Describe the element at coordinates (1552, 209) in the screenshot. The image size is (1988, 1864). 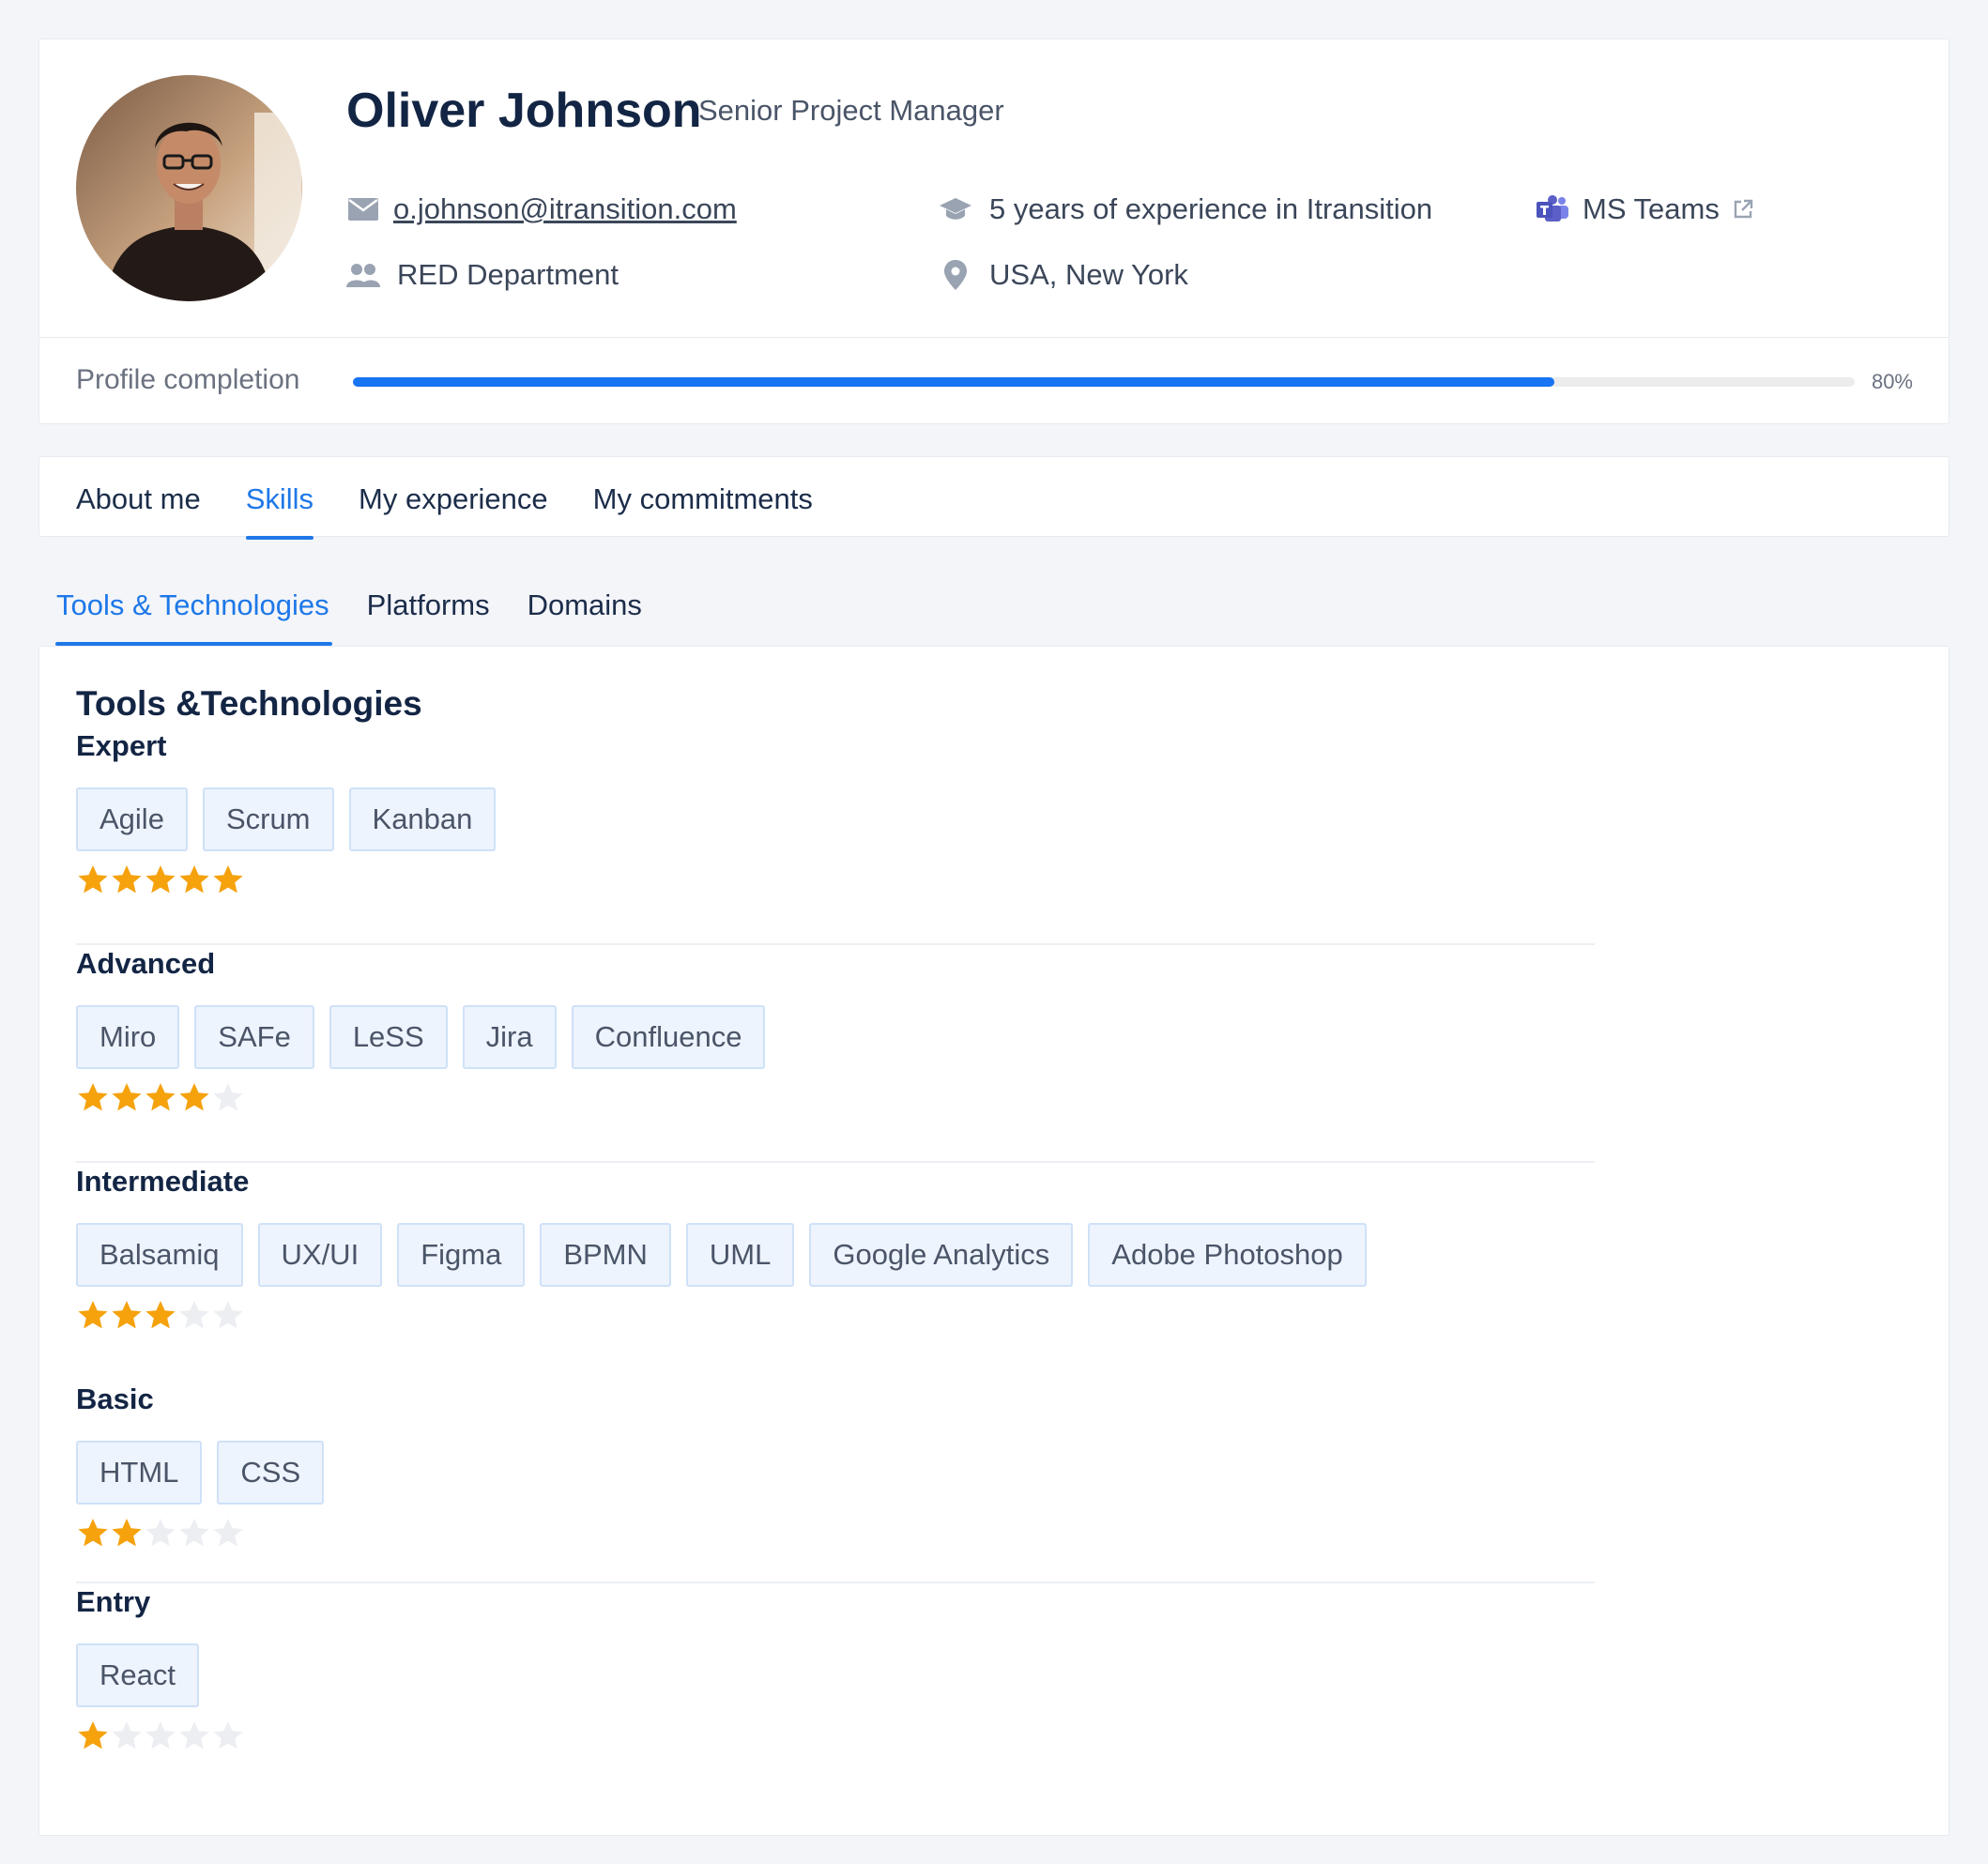
I see `ms-teams-icon` at that location.